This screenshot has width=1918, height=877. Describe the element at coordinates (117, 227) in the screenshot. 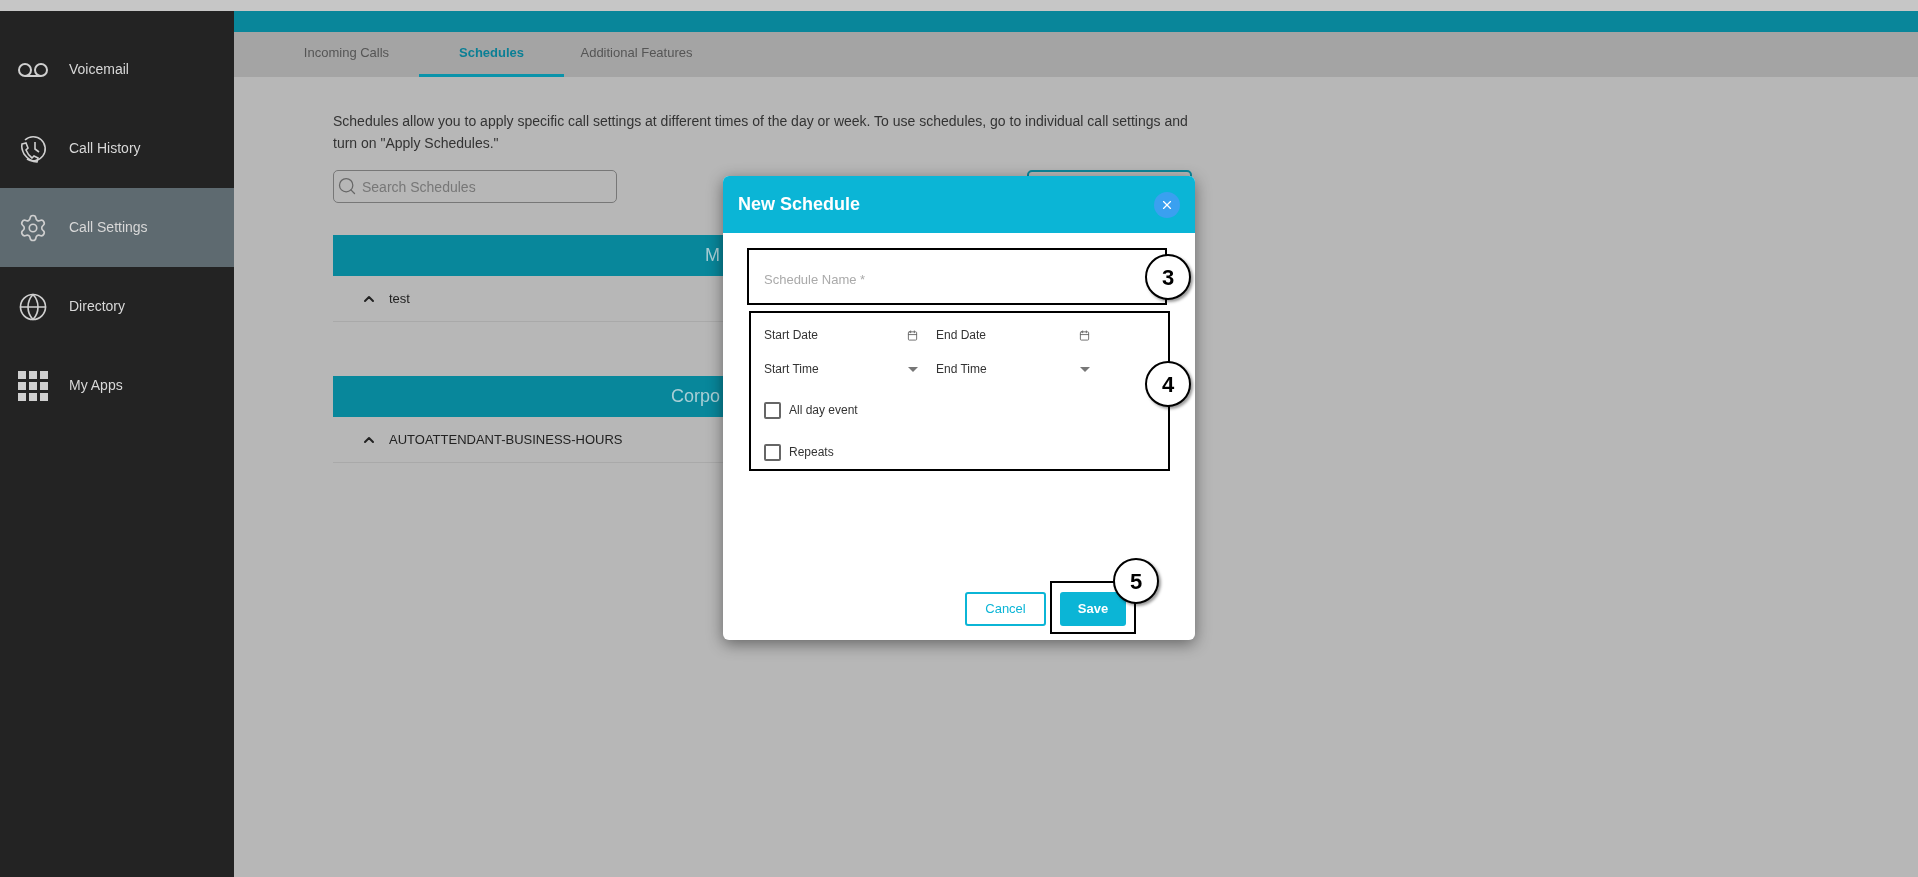

I see `sidebar-item: Call Settings` at that location.